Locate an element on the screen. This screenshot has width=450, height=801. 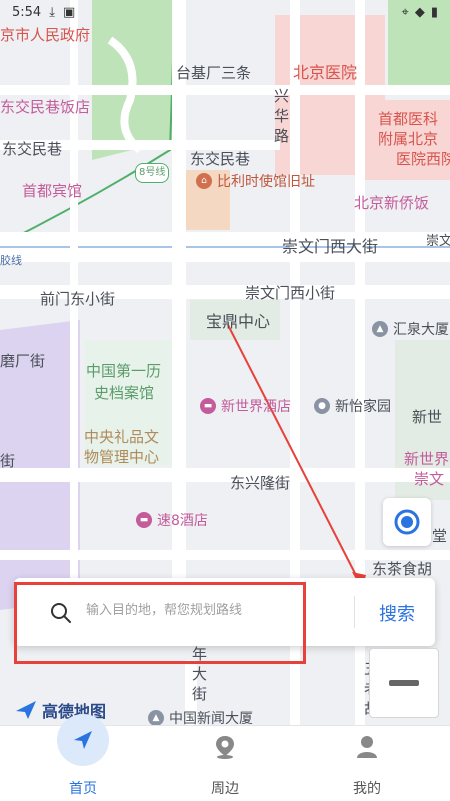
location-icon: ⌖ is located at coordinates (405, 12).